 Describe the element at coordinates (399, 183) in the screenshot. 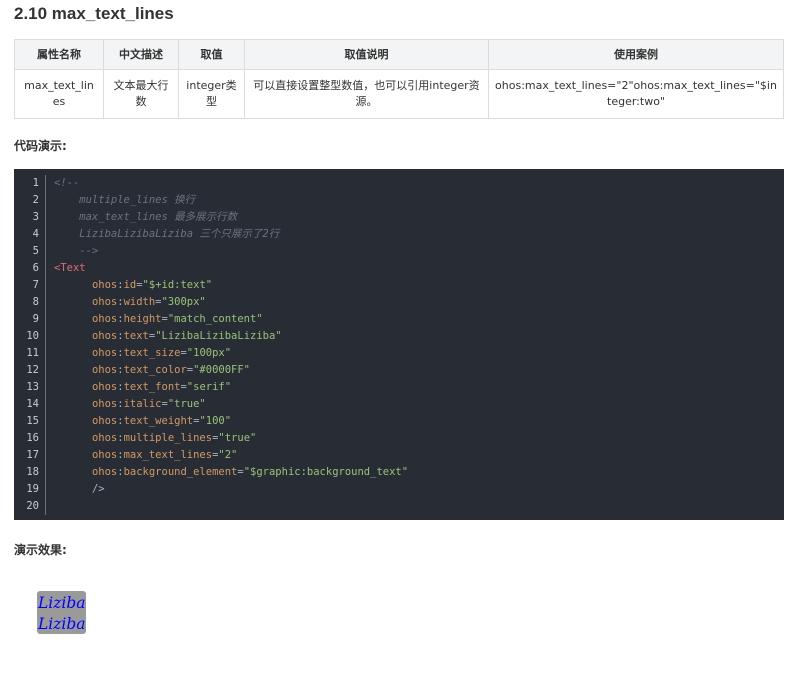

I see `code-line: 1 <!--` at that location.